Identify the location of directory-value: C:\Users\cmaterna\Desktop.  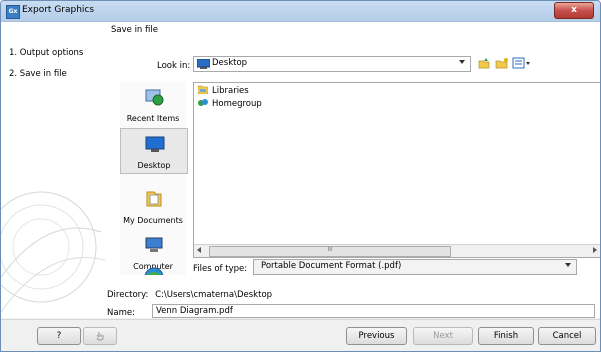
(214, 295).